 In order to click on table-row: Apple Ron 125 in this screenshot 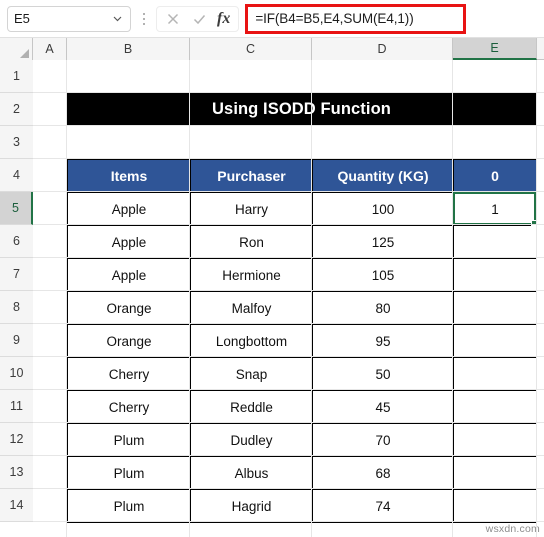, I will do `click(302, 242)`.